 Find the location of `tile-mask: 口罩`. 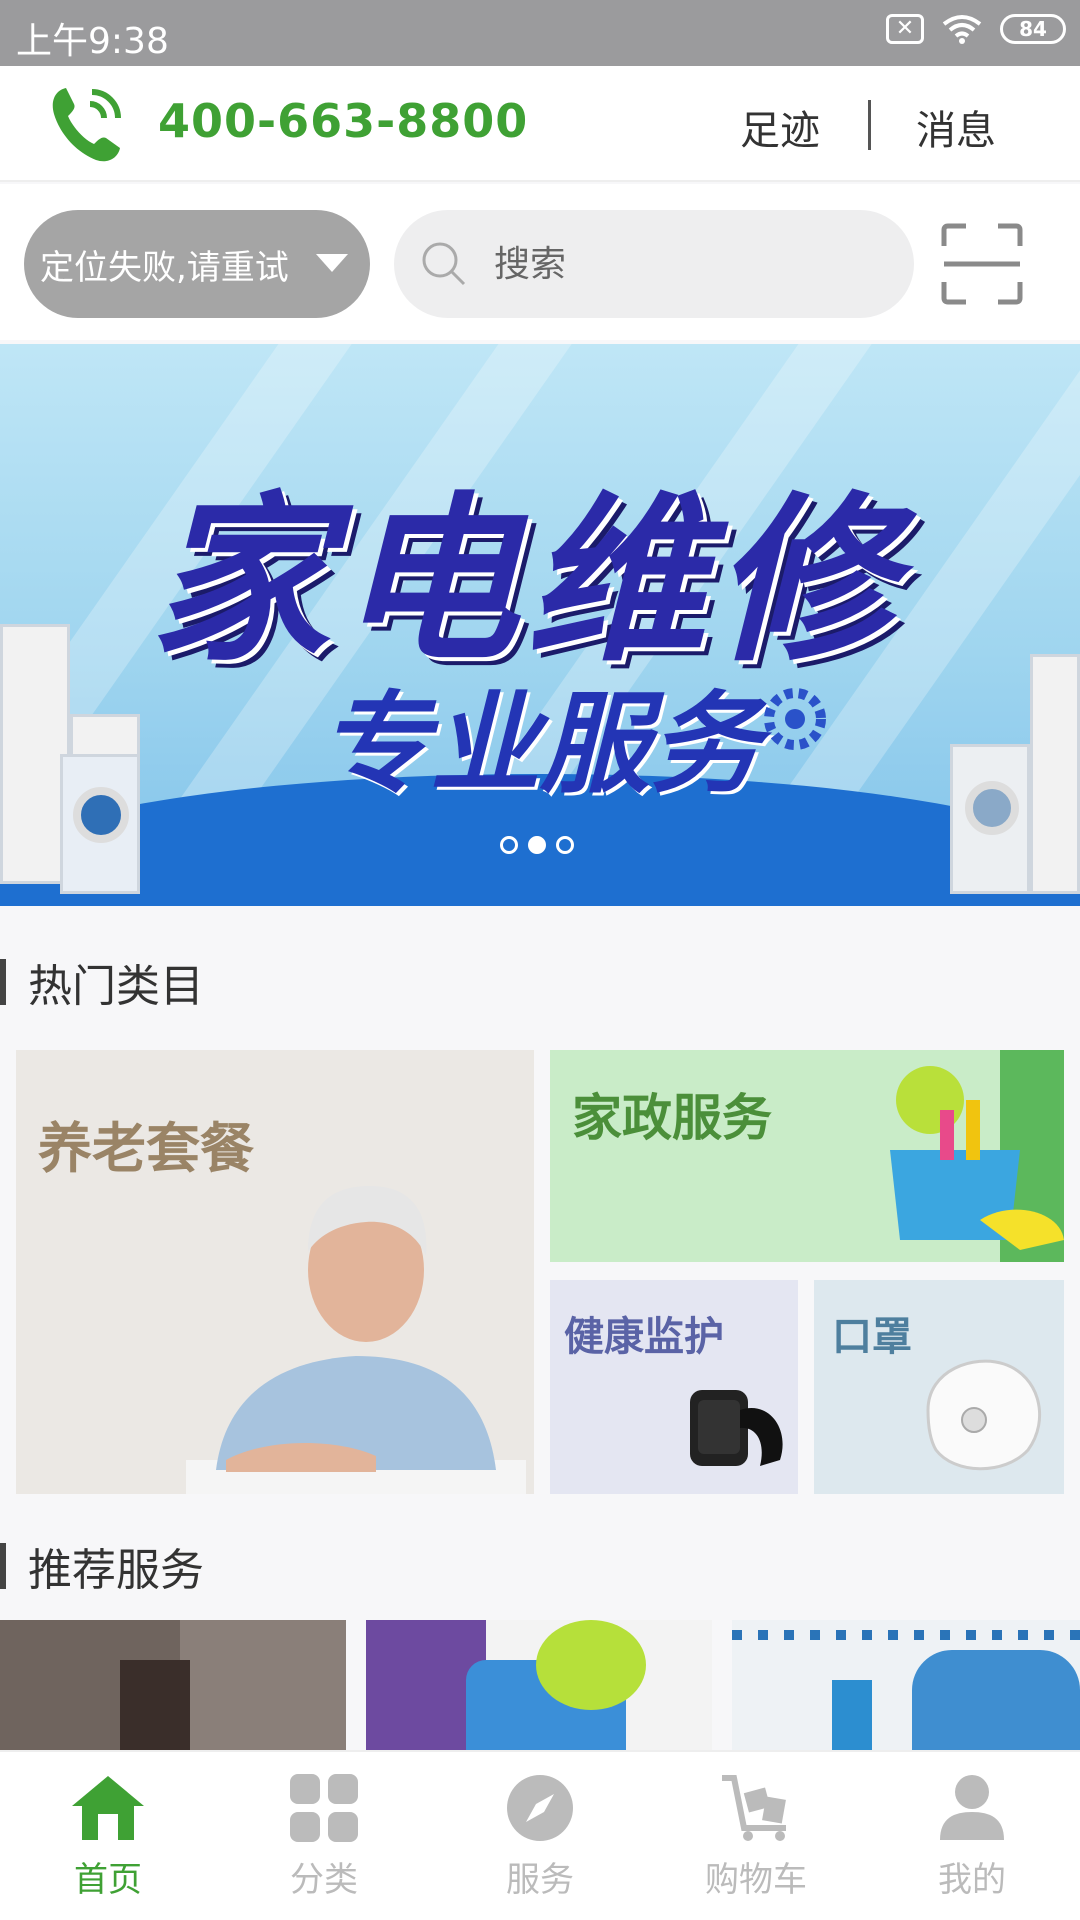

tile-mask: 口罩 is located at coordinates (939, 1387).